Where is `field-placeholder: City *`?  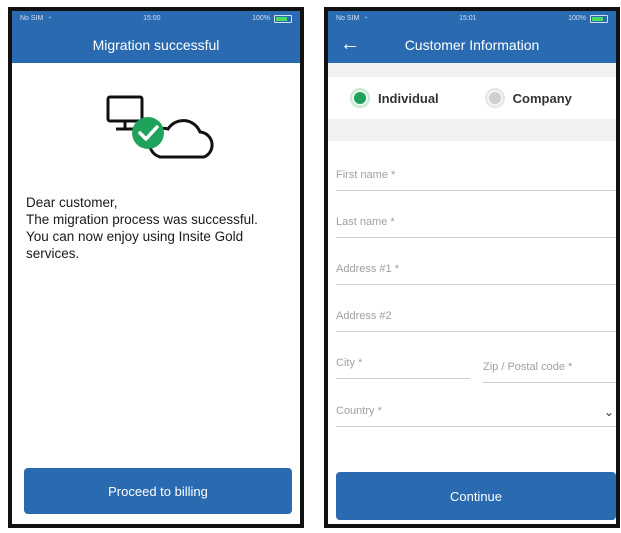
field-placeholder: City * is located at coordinates (349, 363).